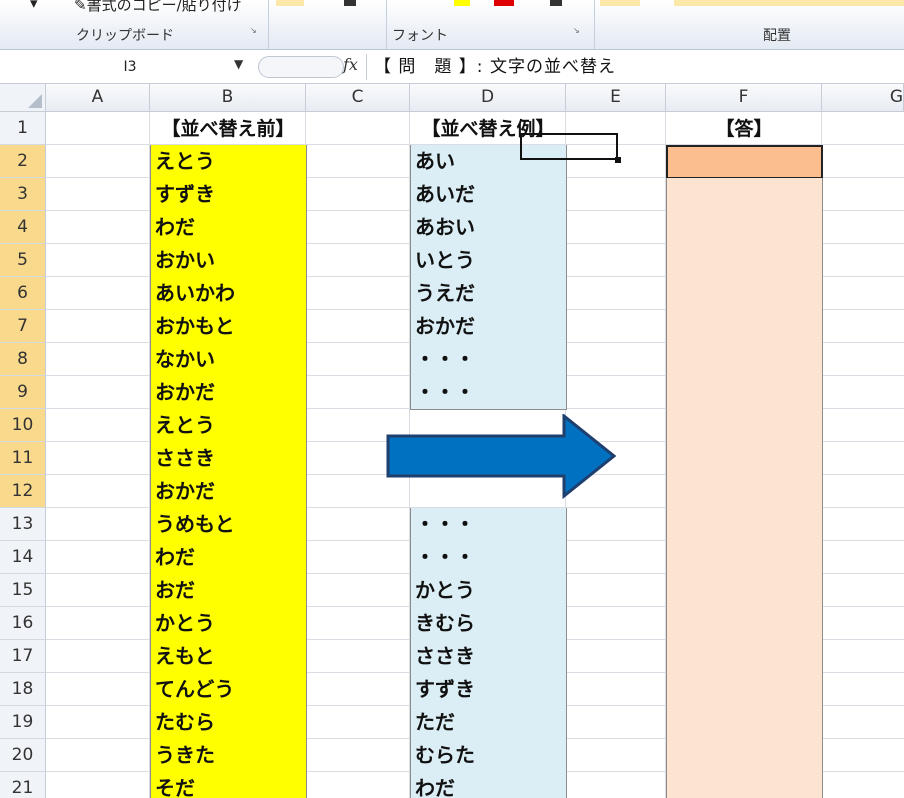 The image size is (904, 798). What do you see at coordinates (23, 689) in the screenshot?
I see `row-header-18: 18` at bounding box center [23, 689].